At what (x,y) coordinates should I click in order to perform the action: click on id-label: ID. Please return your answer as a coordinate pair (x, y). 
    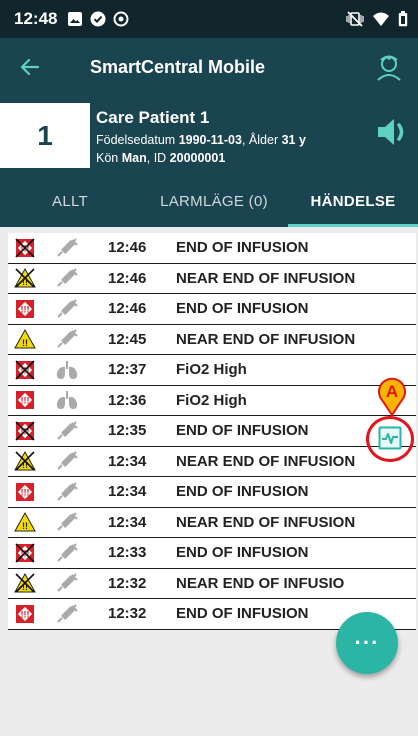
    Looking at the image, I should click on (160, 158).